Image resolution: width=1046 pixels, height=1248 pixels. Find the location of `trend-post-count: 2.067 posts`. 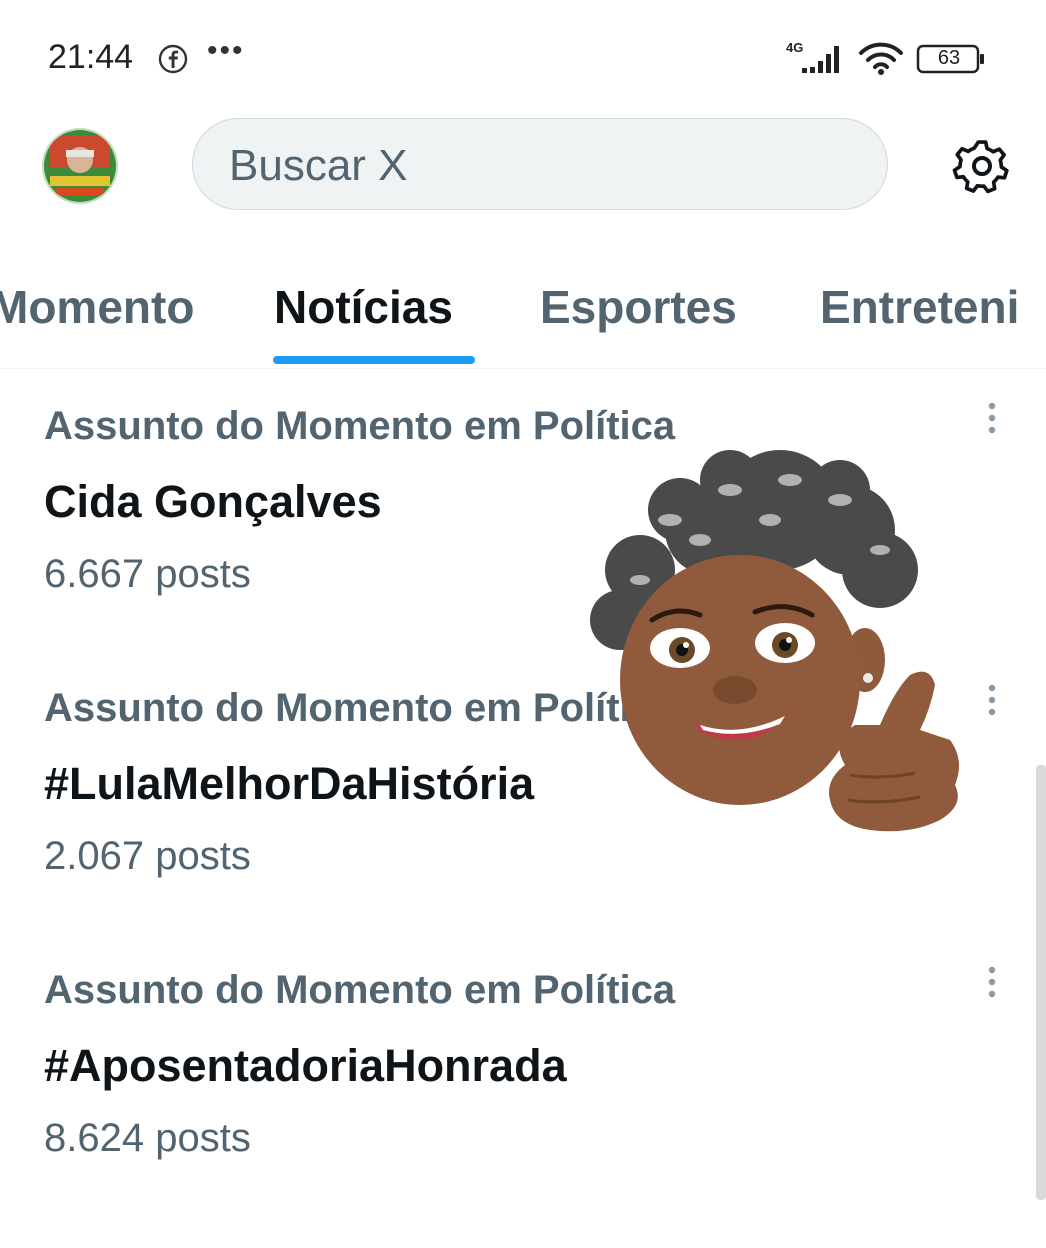

trend-post-count: 2.067 posts is located at coordinates (147, 856).